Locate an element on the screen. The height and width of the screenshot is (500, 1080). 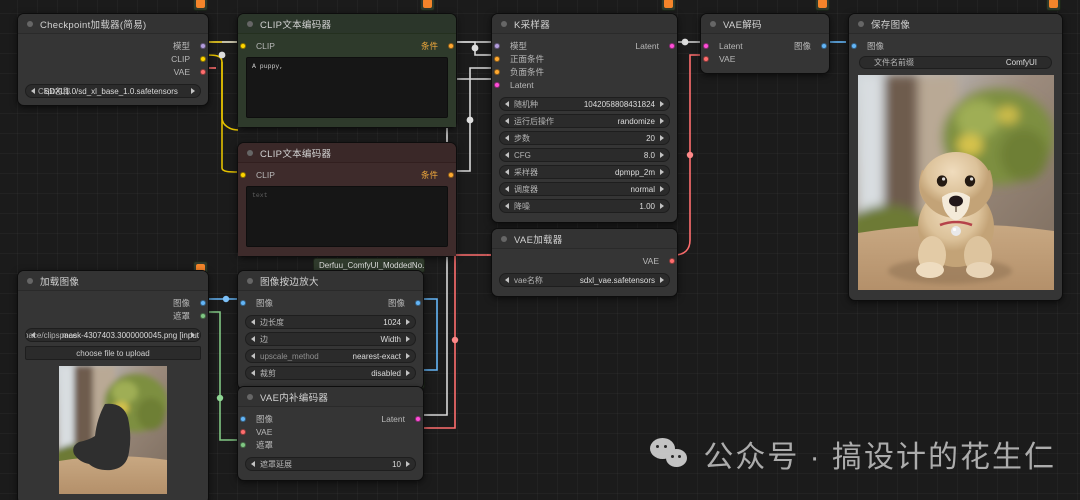
conditioning-output-pin is located at coordinates (451, 45).